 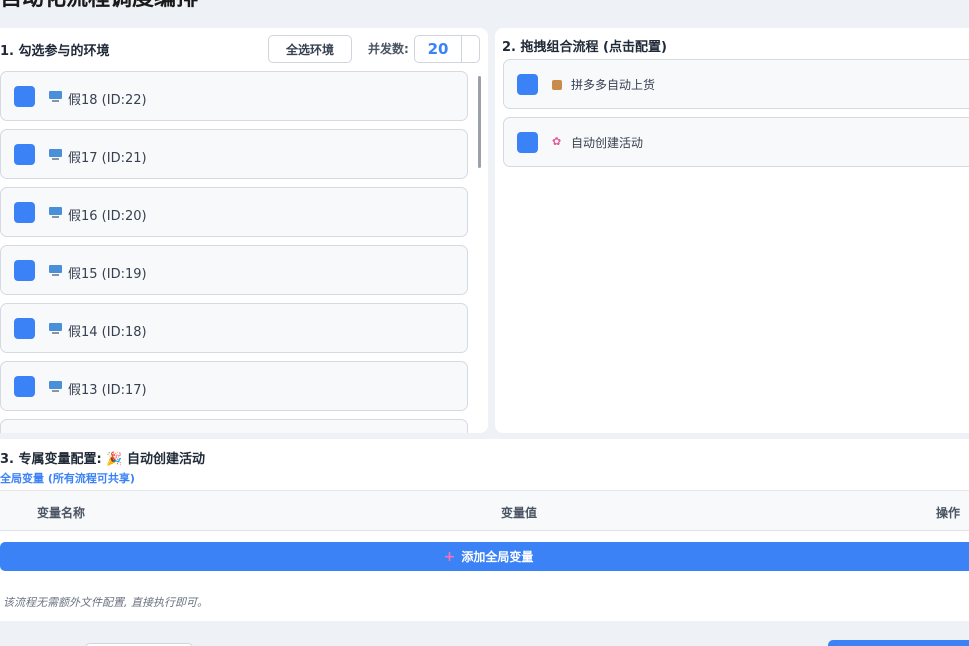 I want to click on env-label: 假15 (ID:19), so click(x=107, y=274).